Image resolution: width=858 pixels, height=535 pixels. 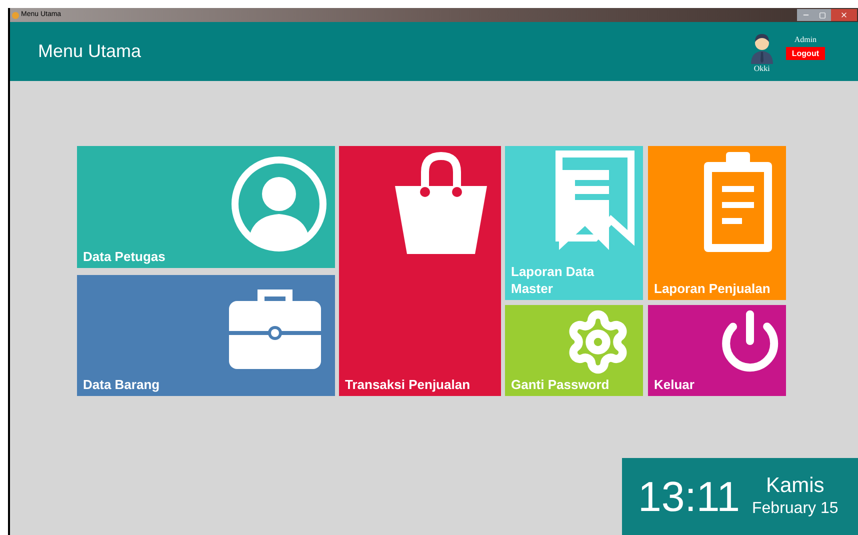 I want to click on clock-day: Kamis, so click(x=795, y=486).